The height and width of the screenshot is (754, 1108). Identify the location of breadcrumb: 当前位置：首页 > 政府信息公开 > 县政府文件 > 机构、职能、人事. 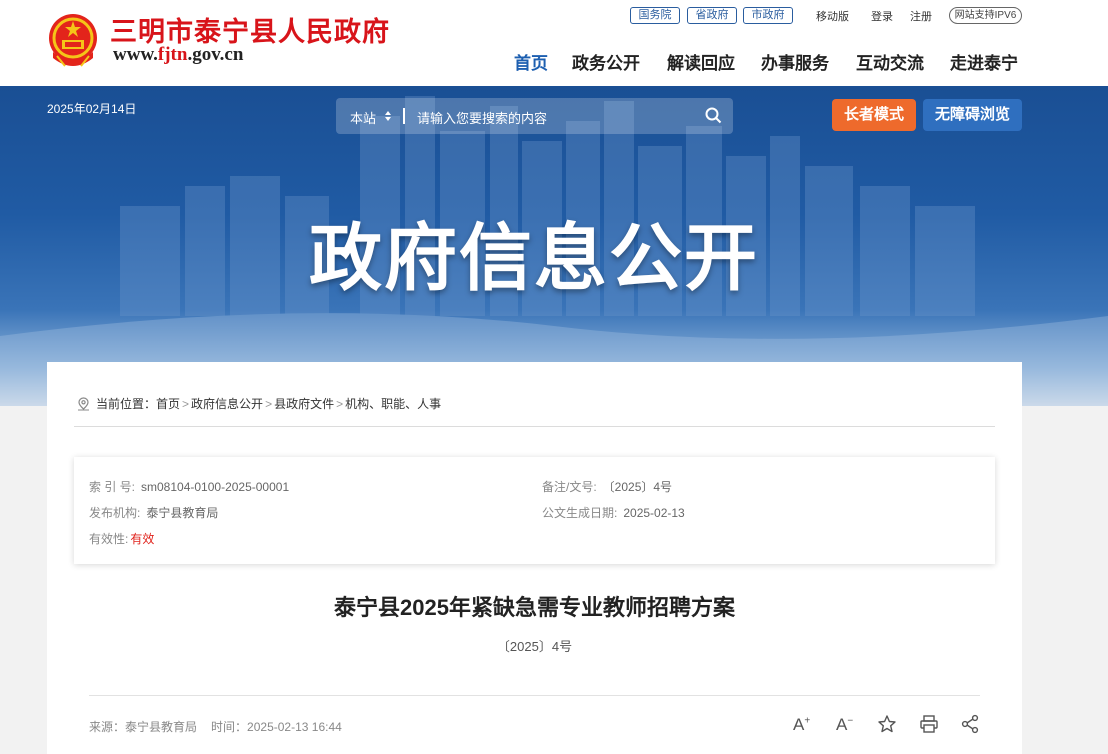
(259, 404).